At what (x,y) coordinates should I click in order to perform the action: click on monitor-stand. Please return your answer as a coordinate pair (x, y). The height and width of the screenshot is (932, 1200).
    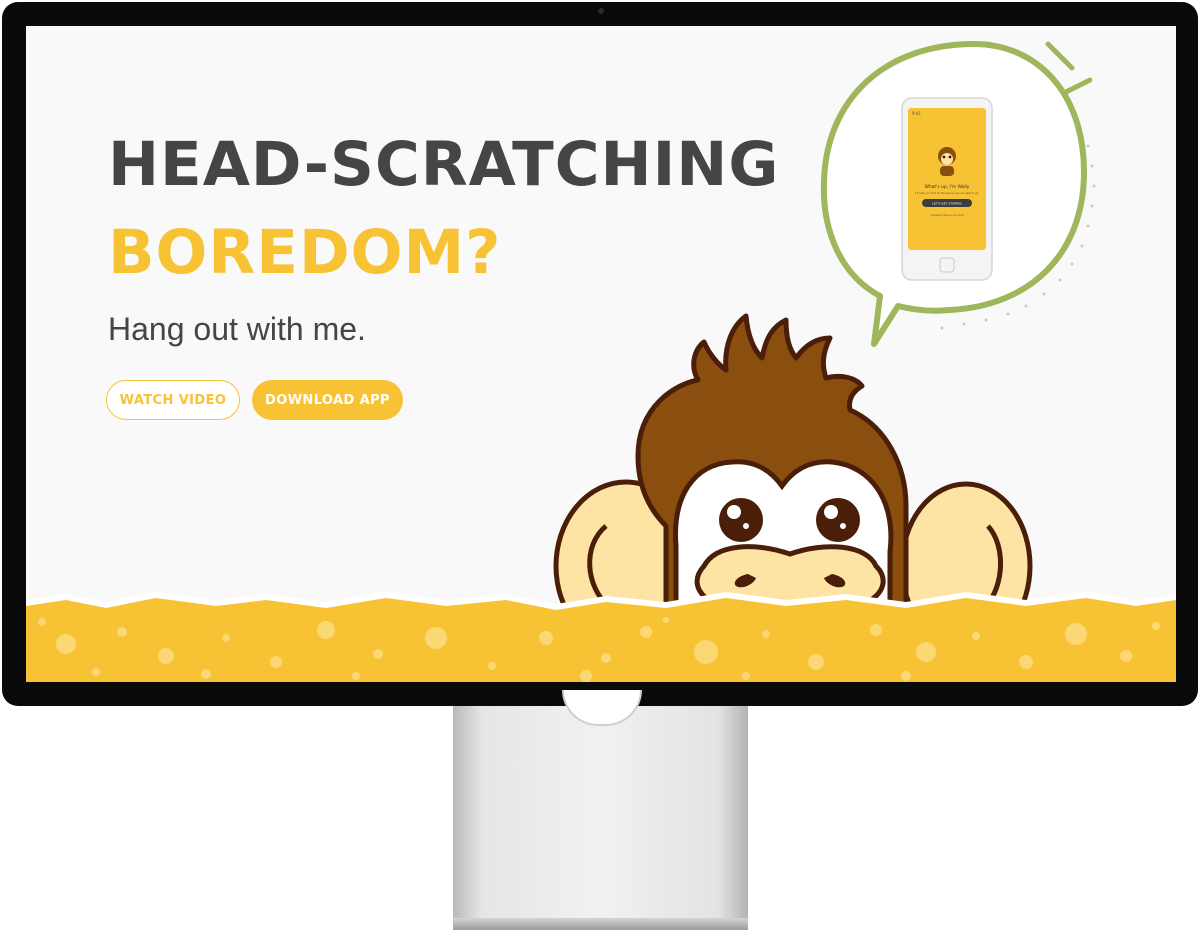
    Looking at the image, I should click on (600, 817).